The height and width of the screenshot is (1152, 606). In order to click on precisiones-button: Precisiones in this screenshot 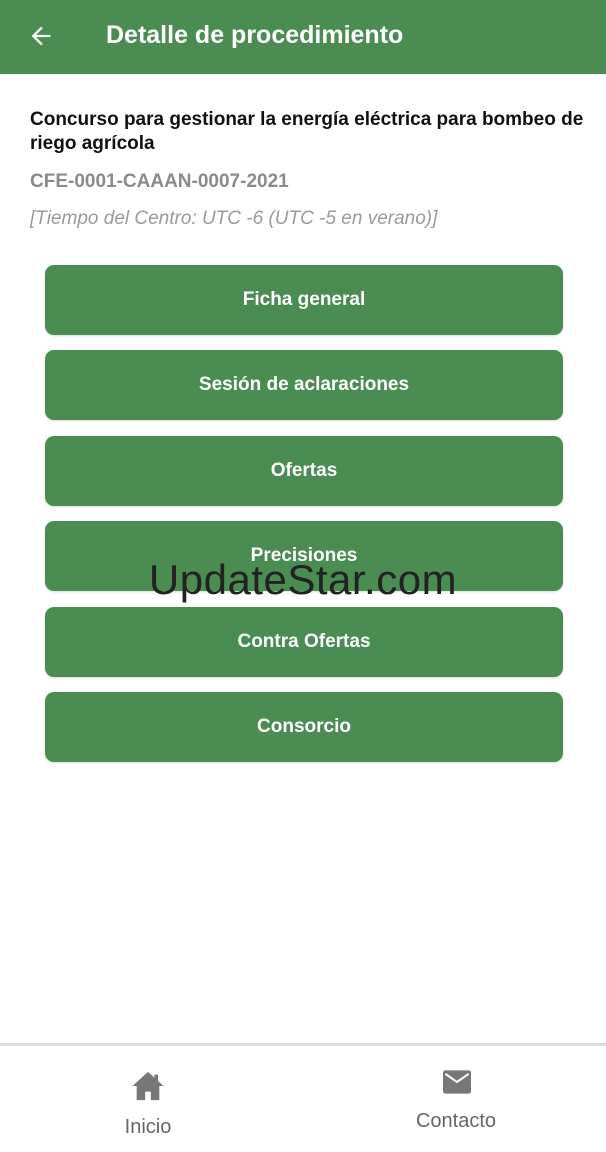, I will do `click(304, 556)`.